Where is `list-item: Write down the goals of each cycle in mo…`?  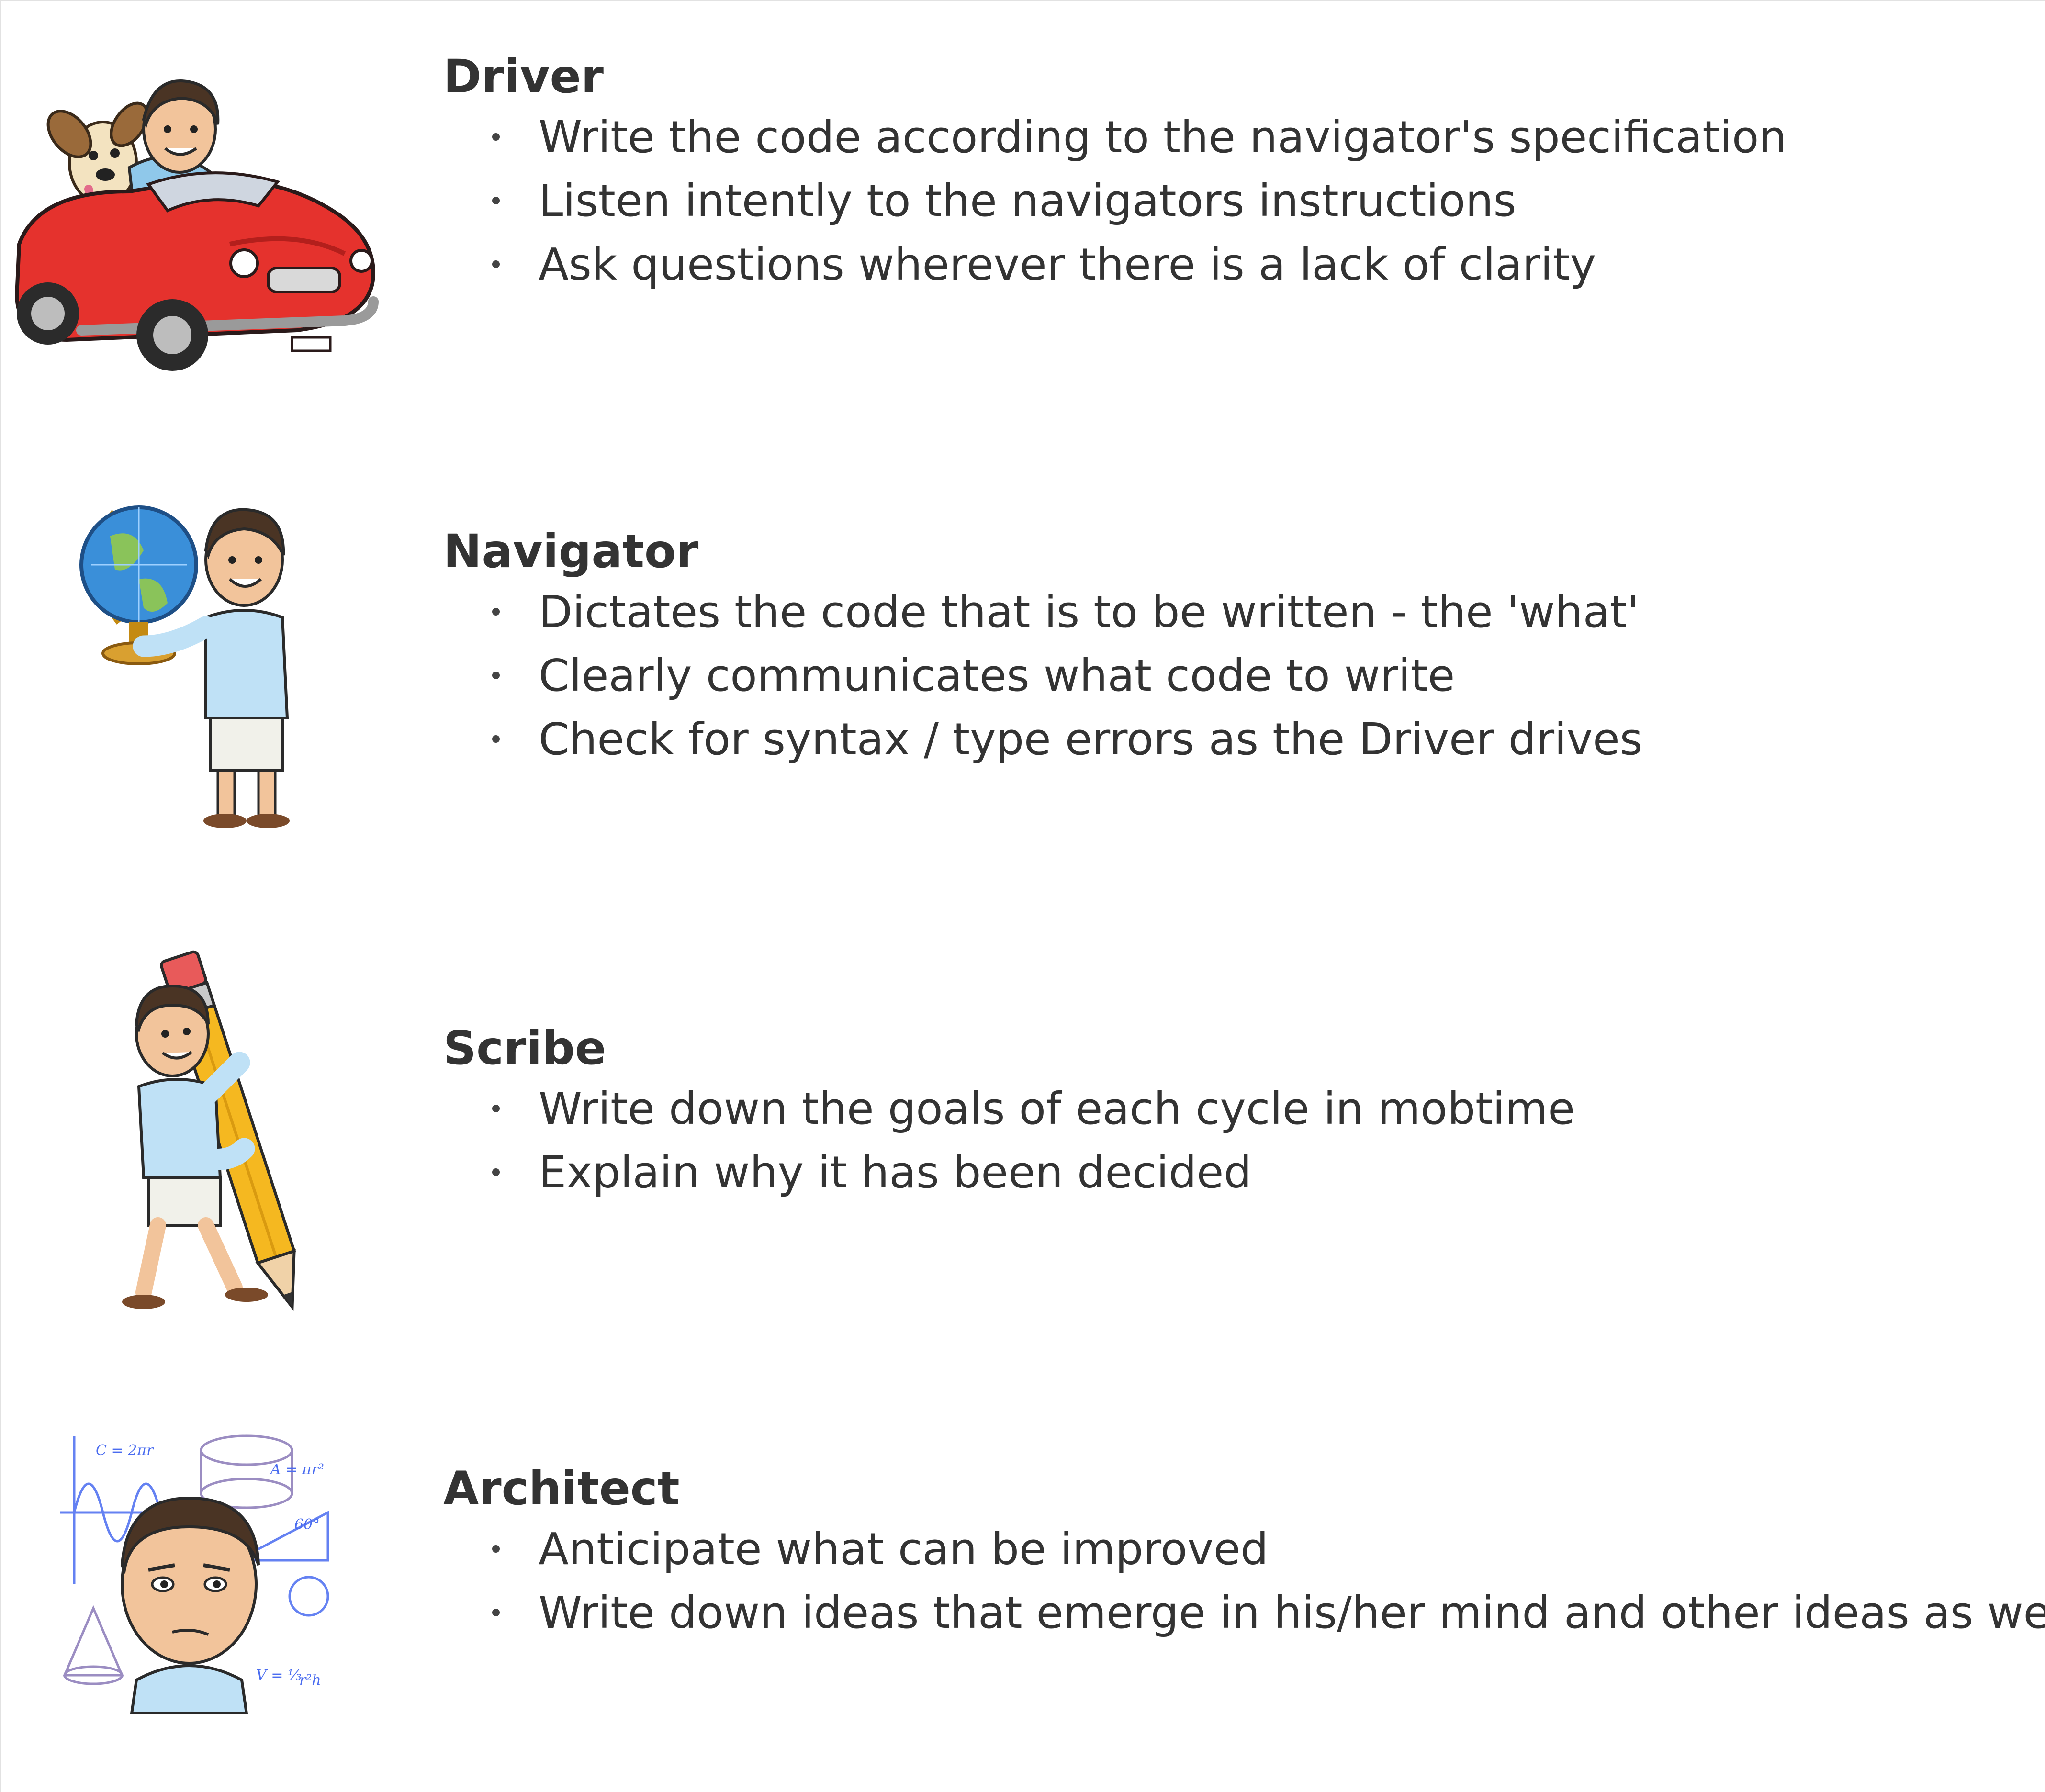
list-item: Write down the goals of each cycle in mo… is located at coordinates (1009, 1109).